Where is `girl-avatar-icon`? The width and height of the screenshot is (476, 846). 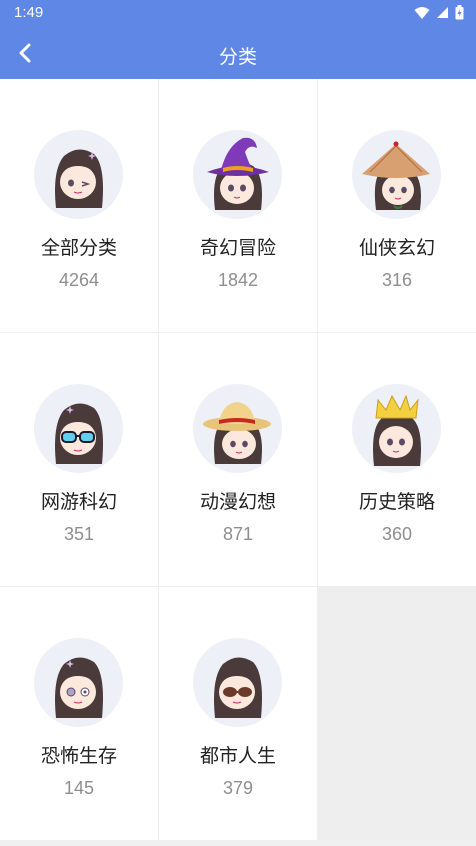 girl-avatar-icon is located at coordinates (78, 174).